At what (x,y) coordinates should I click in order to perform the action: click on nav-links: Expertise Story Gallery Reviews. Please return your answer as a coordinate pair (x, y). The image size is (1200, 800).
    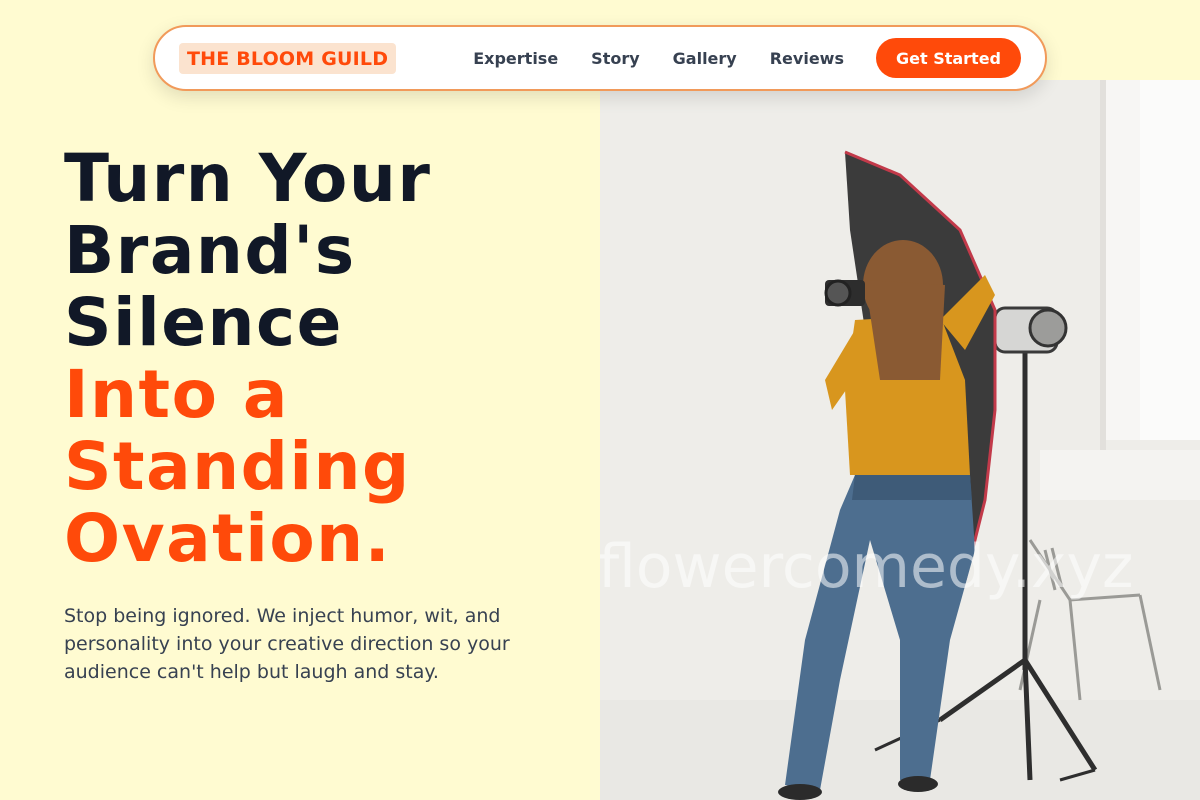
    Looking at the image, I should click on (658, 58).